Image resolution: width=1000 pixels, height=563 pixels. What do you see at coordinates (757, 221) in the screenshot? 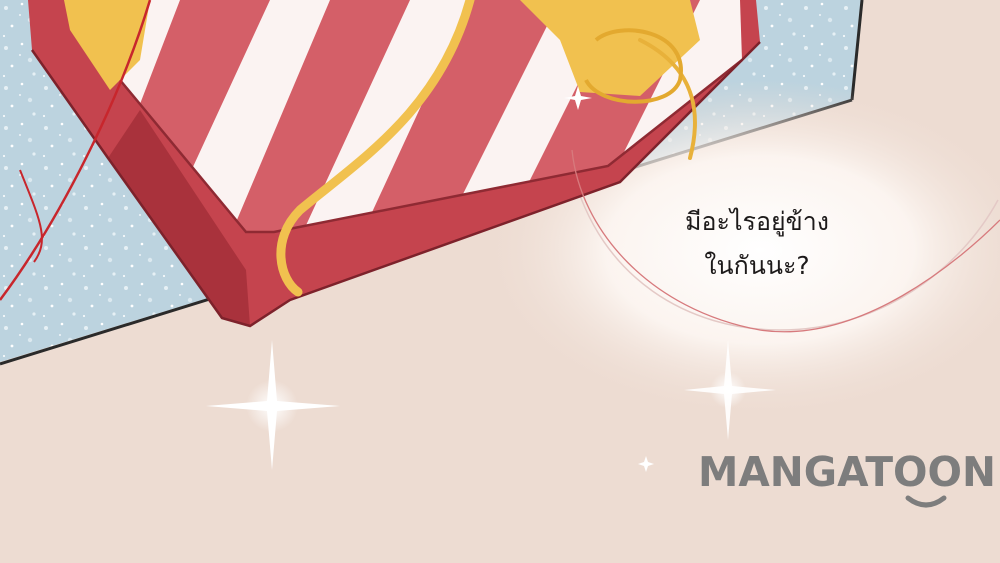
I see `speech-line-1: มีอะไรอยู่ข้าง` at bounding box center [757, 221].